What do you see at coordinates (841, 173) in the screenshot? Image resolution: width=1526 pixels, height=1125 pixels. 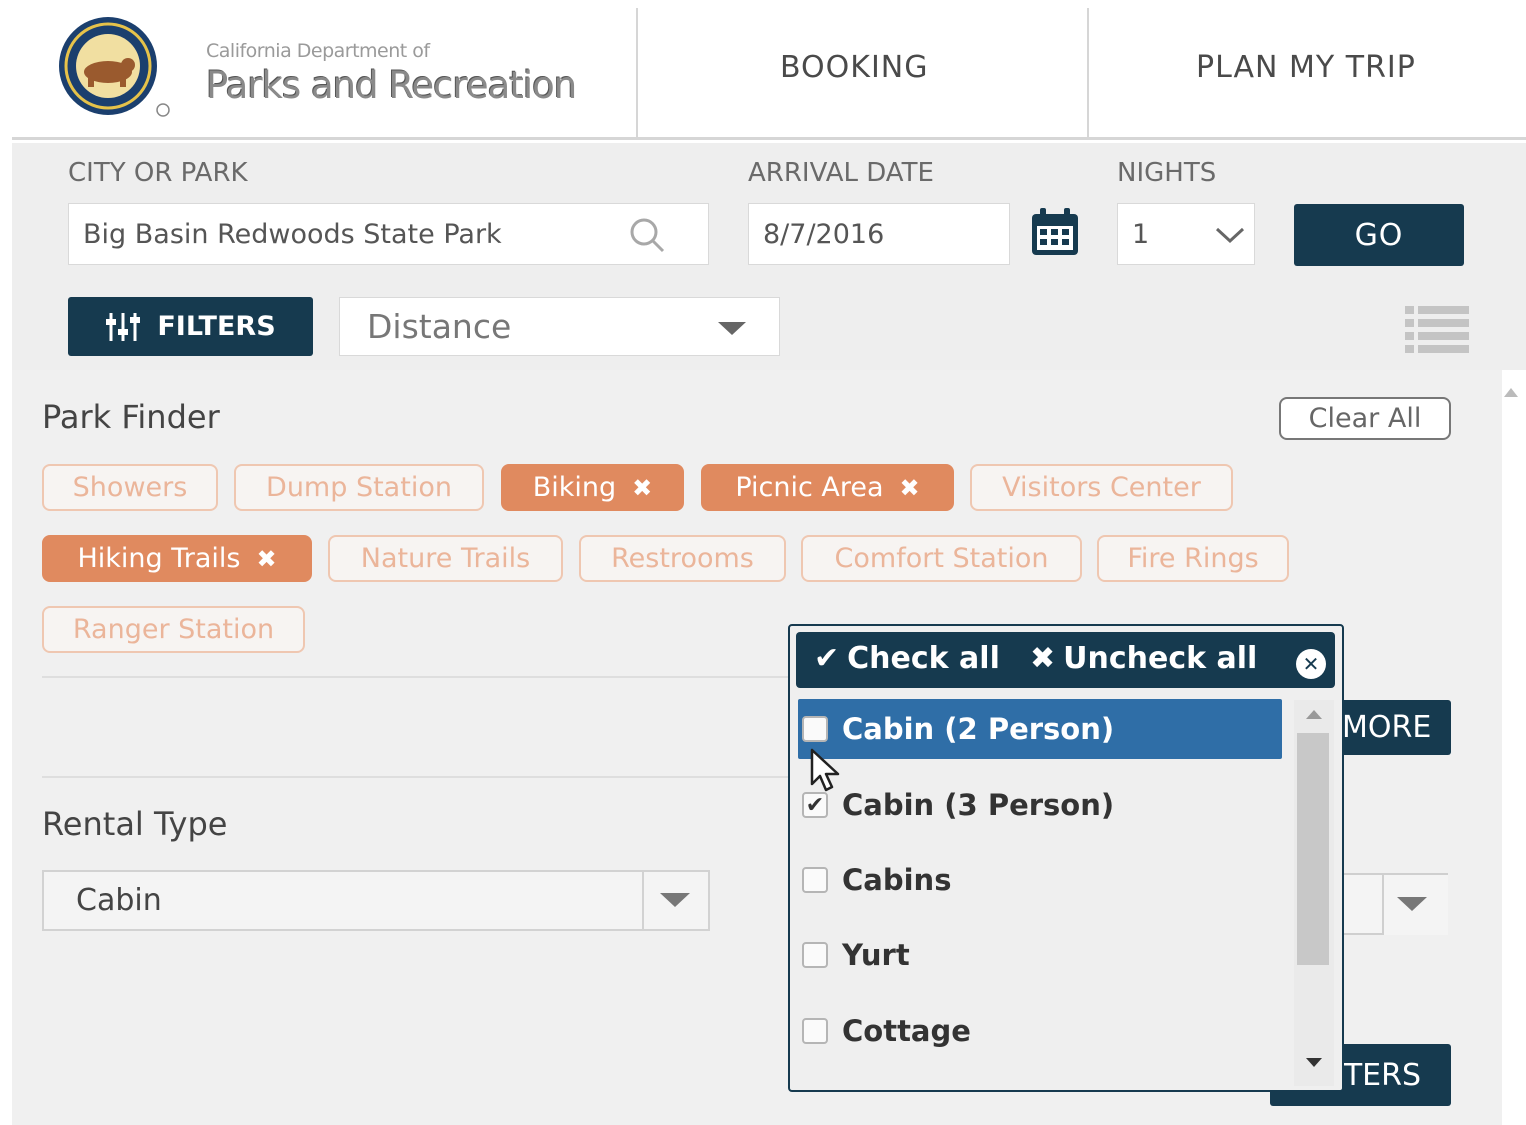 I see `arrival-label: ARRIVAL DATE` at bounding box center [841, 173].